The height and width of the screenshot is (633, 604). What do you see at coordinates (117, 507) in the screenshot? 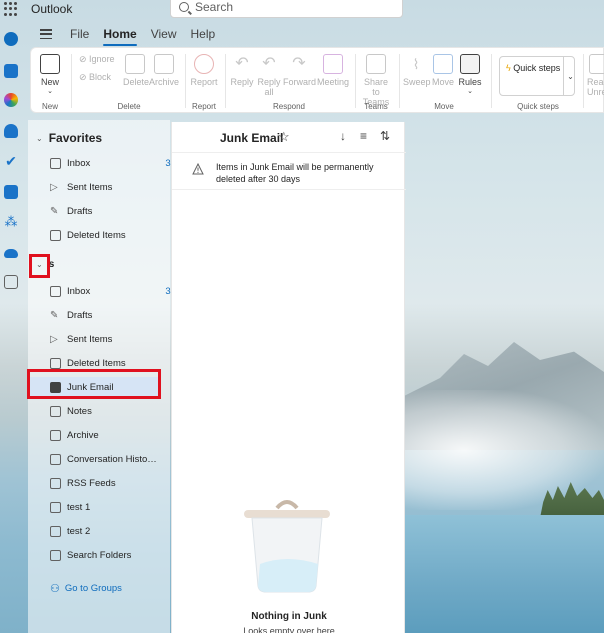
I see `folder-item-test1: test 1 2` at bounding box center [117, 507].